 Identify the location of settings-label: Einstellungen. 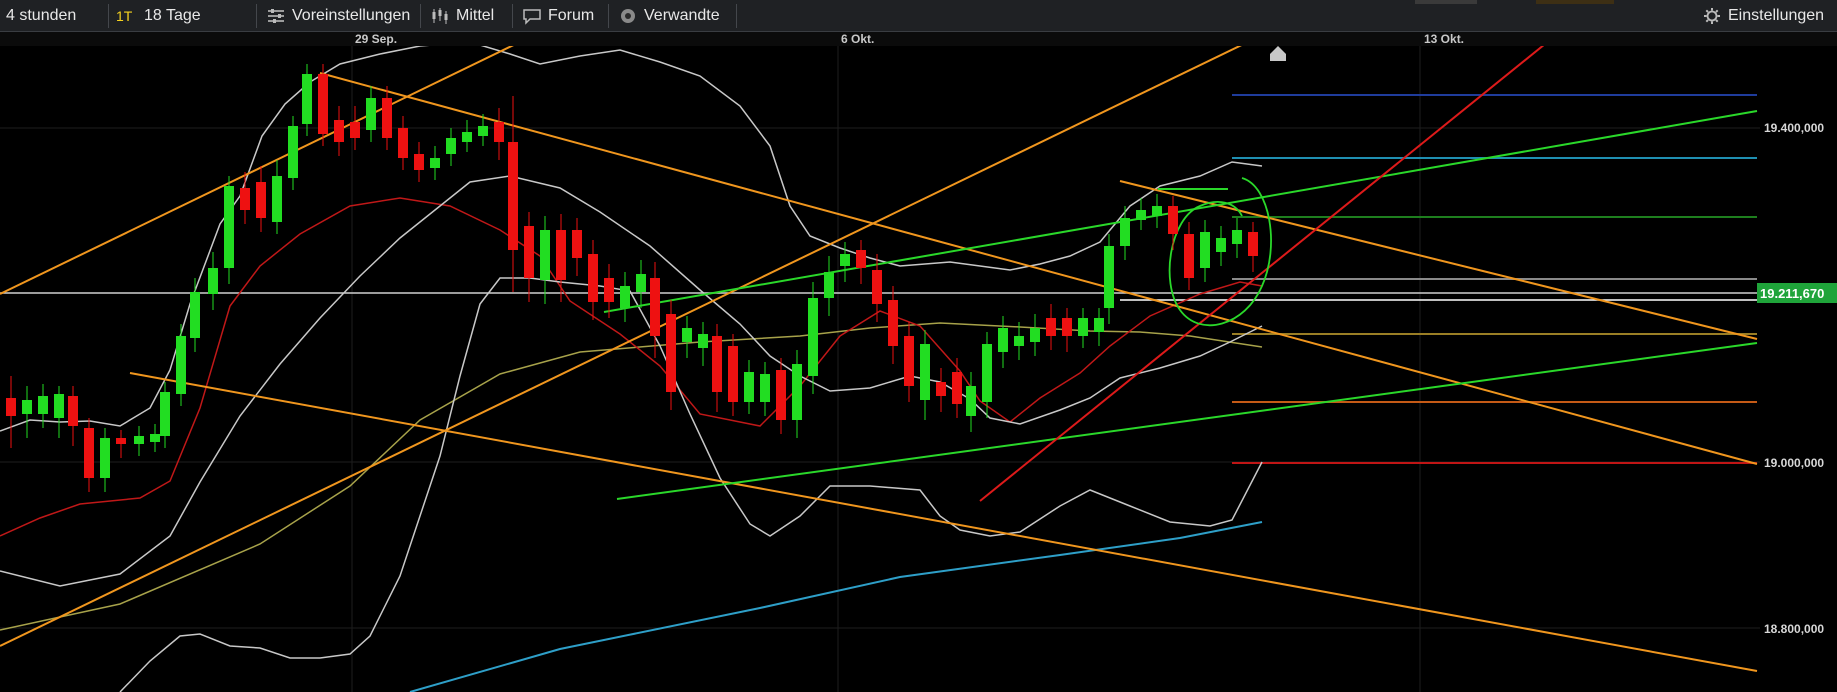
(1776, 15).